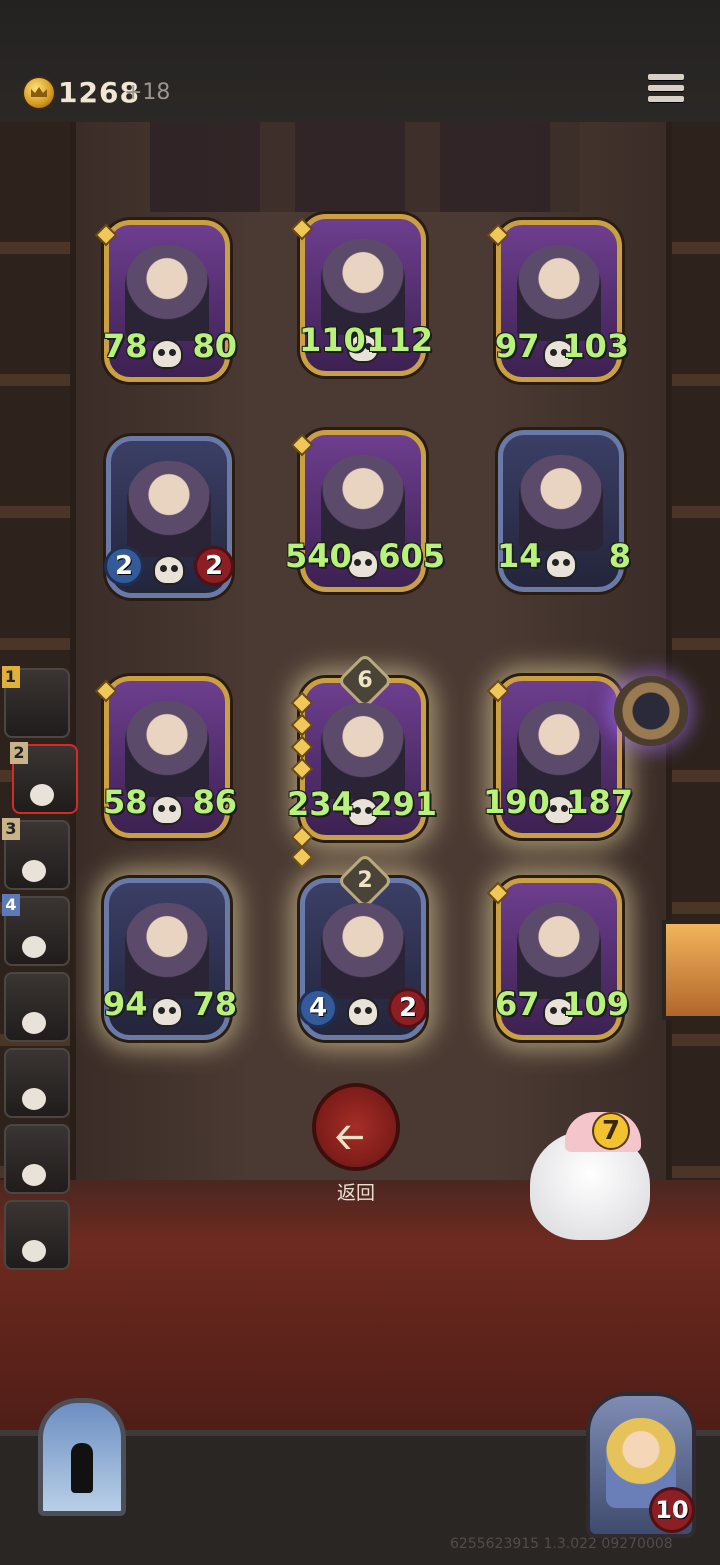 This screenshot has height=1565, width=720. What do you see at coordinates (82, 1468) in the screenshot?
I see `rabbit-icon` at bounding box center [82, 1468].